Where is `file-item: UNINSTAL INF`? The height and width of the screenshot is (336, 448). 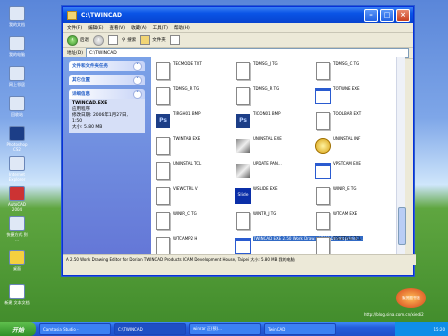
file-item: UNINSTAL INF is located at coordinates (354, 147).